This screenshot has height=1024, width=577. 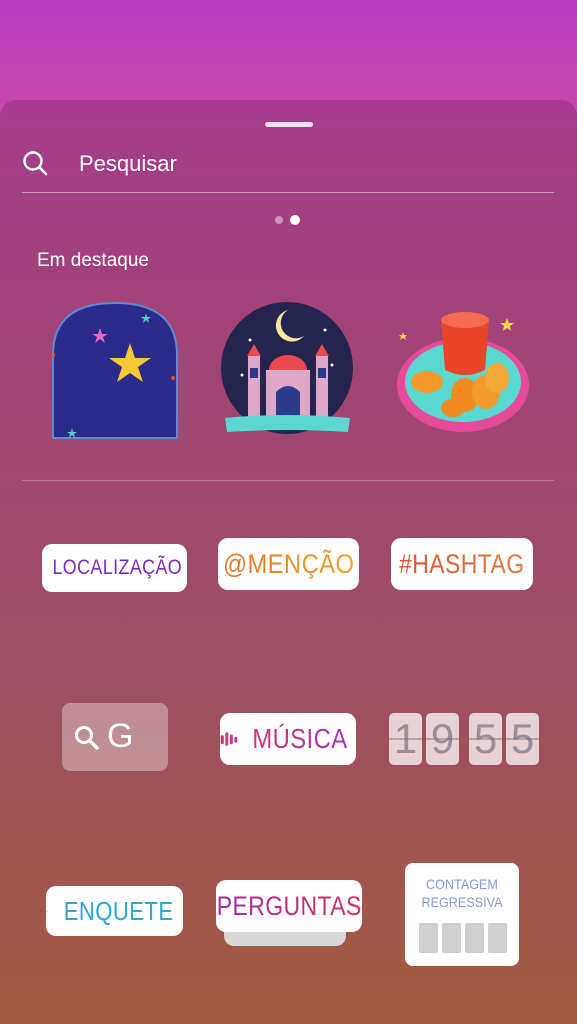 What do you see at coordinates (288, 480) in the screenshot?
I see `section-divider` at bounding box center [288, 480].